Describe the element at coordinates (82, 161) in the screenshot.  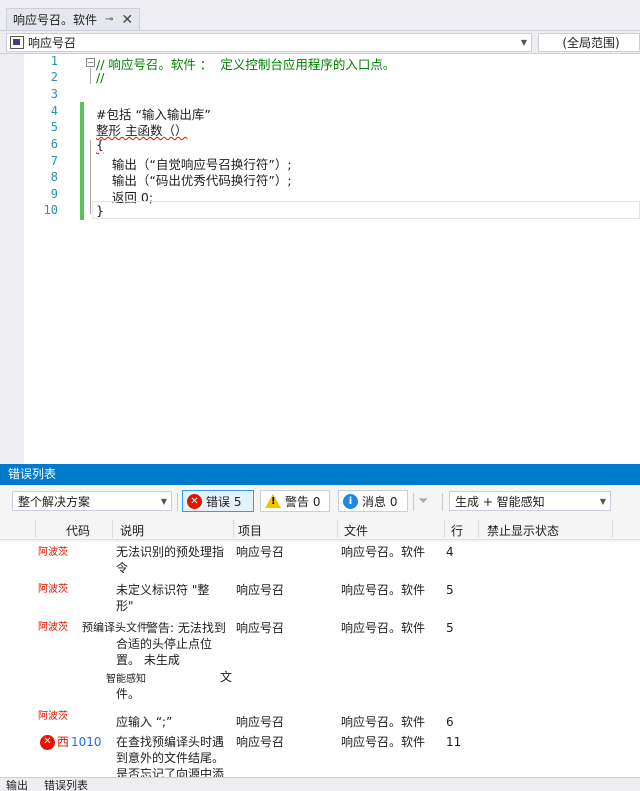
I see `change-indicator-bar` at that location.